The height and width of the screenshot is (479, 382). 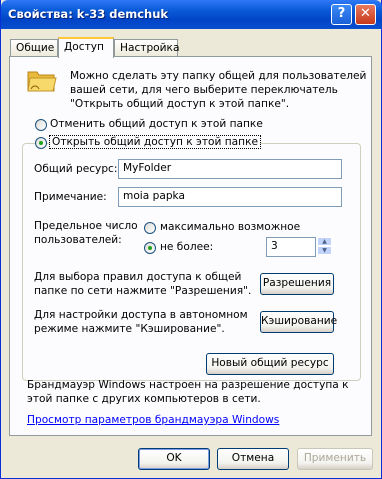 I want to click on max-users-label: максимально возможное, so click(x=230, y=227).